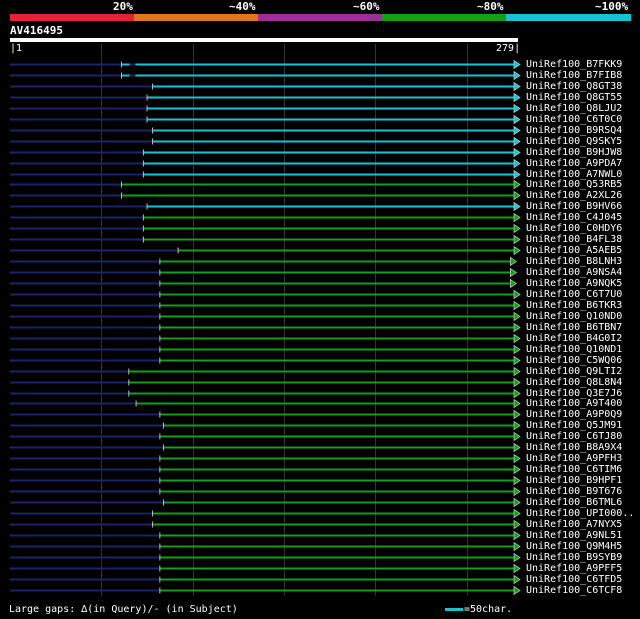  Describe the element at coordinates (574, 163) in the screenshot. I see `hit-label: UniRef100_A9PDA7` at that location.